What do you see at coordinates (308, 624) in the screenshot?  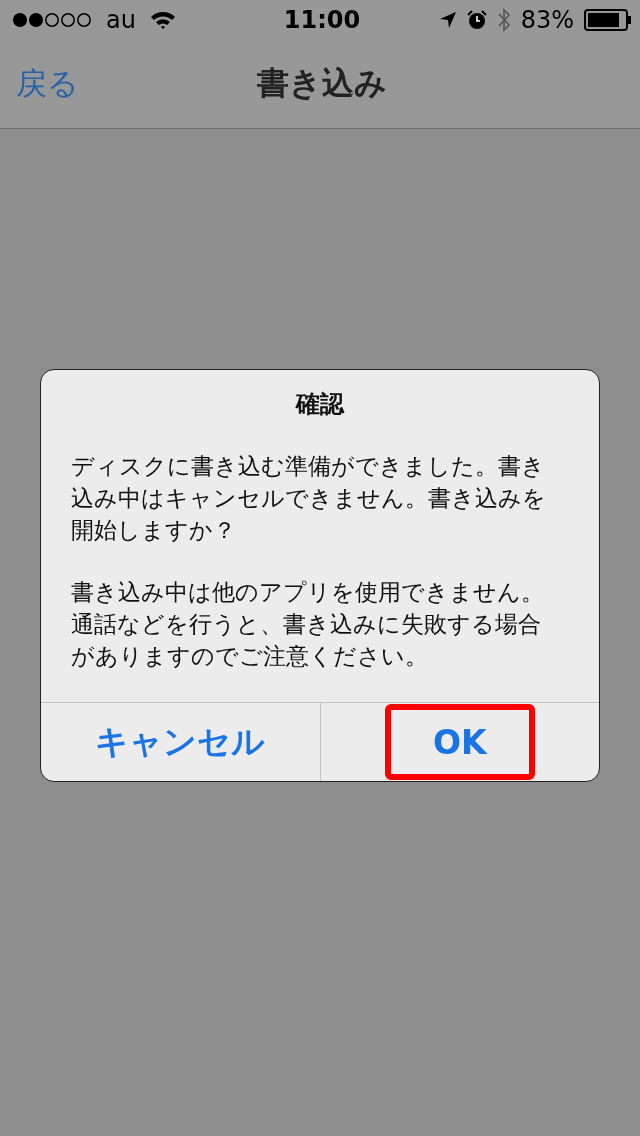 I see `dialog-message: 書き込み中は他のアプリを使用できません。通話などを行うと、書き込みに失敗する場合がありますのでご注意ください。` at bounding box center [308, 624].